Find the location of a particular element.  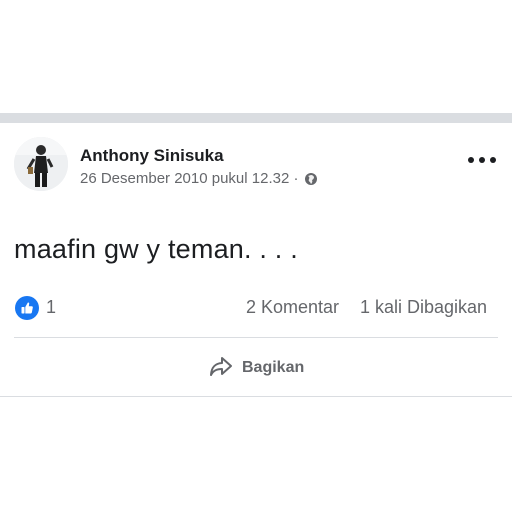

avatar is located at coordinates (41, 164).